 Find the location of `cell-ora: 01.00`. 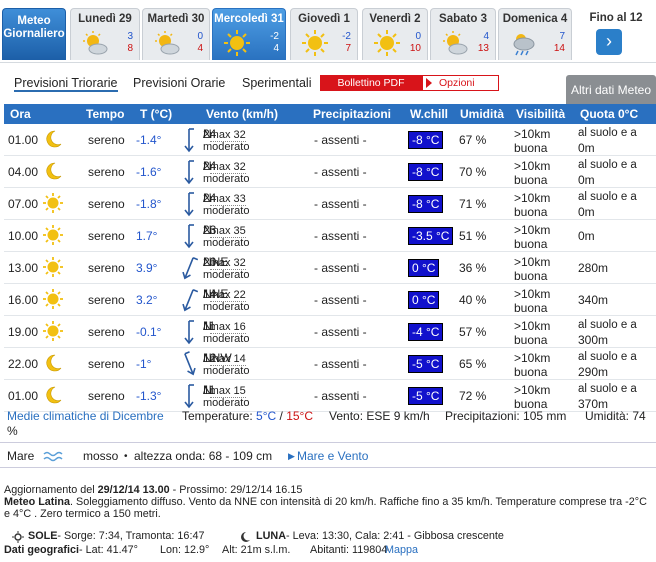

cell-ora: 01.00 is located at coordinates (23, 140).